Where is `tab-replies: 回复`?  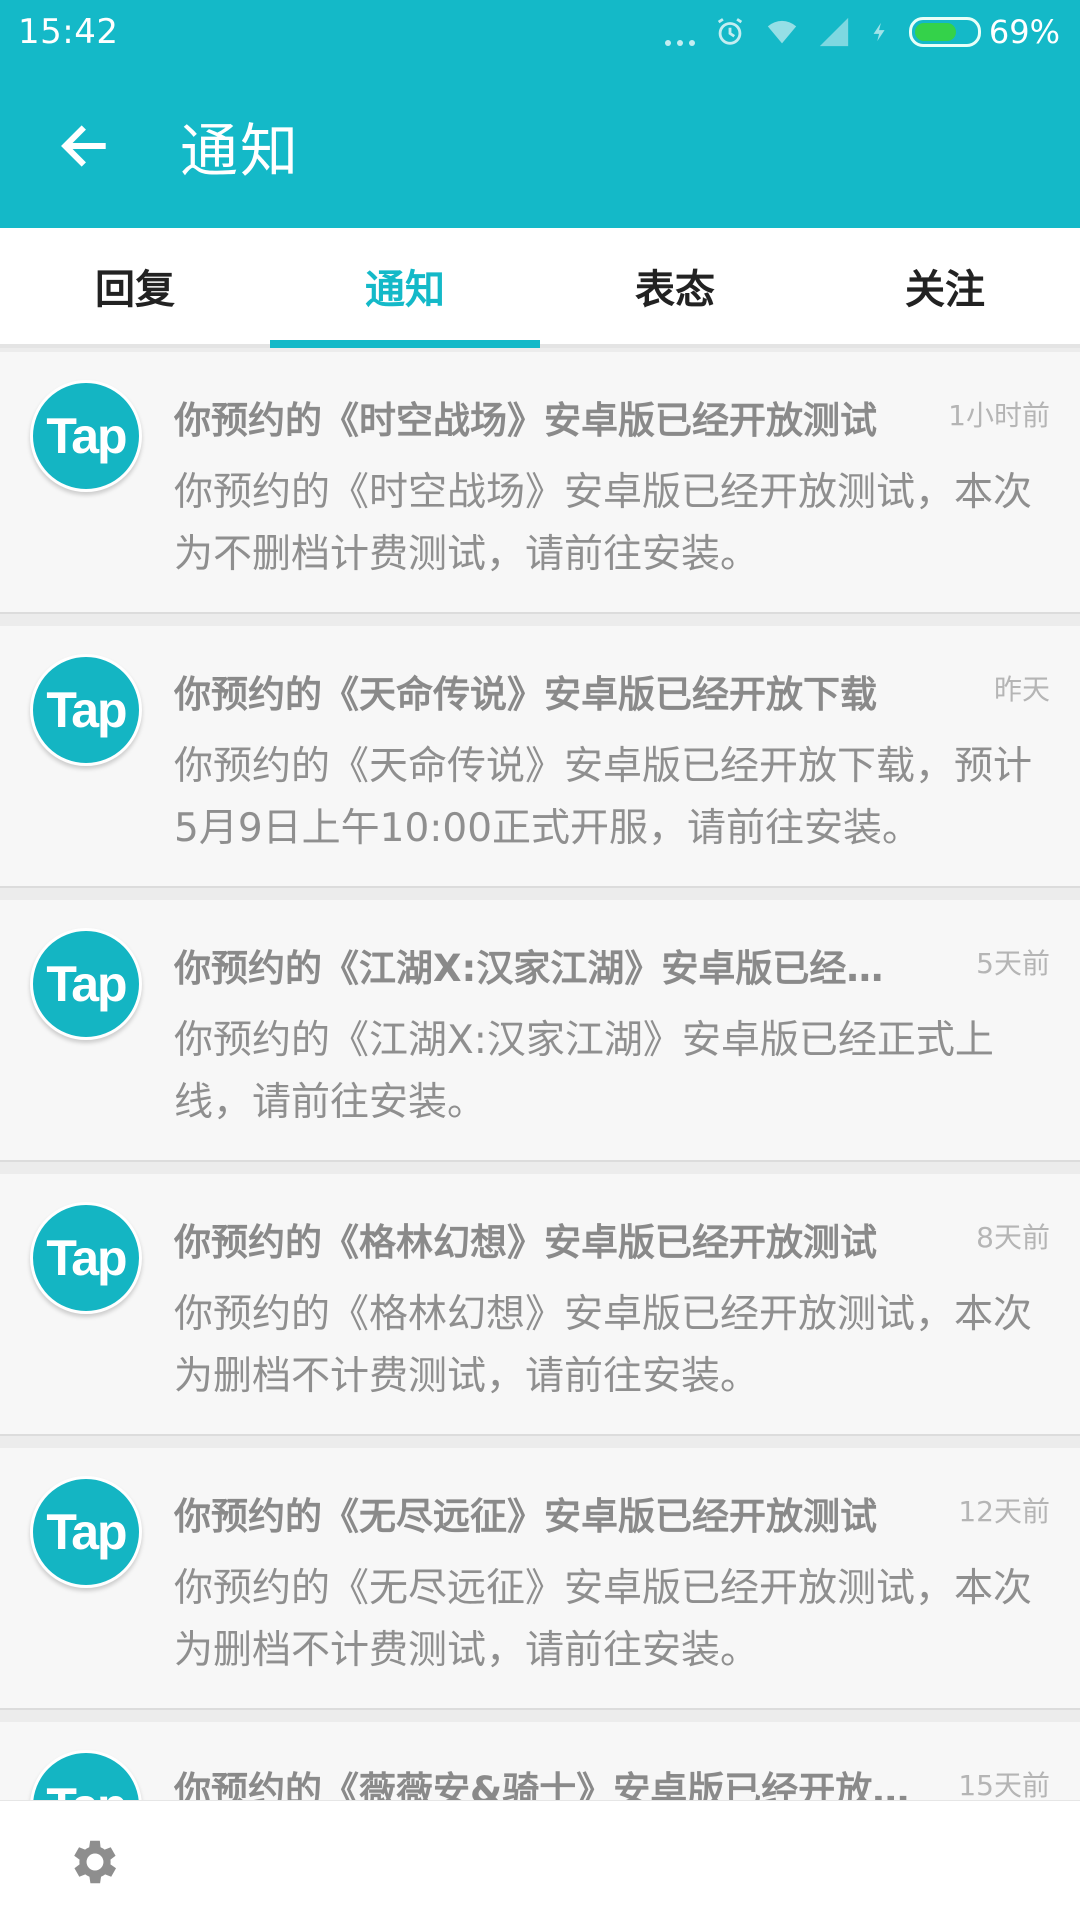 tab-replies: 回复 is located at coordinates (135, 286).